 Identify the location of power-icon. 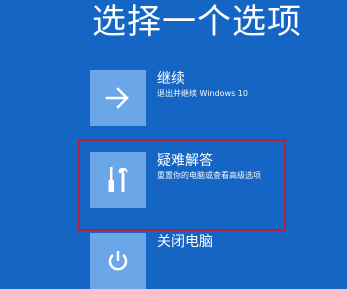
(118, 261).